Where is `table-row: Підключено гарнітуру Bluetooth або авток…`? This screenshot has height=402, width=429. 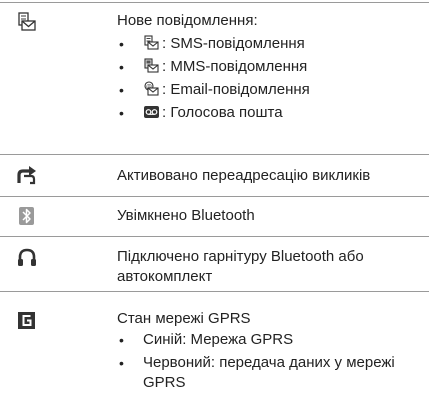 table-row: Підключено гарнітуру Bluetooth або авток… is located at coordinates (214, 263).